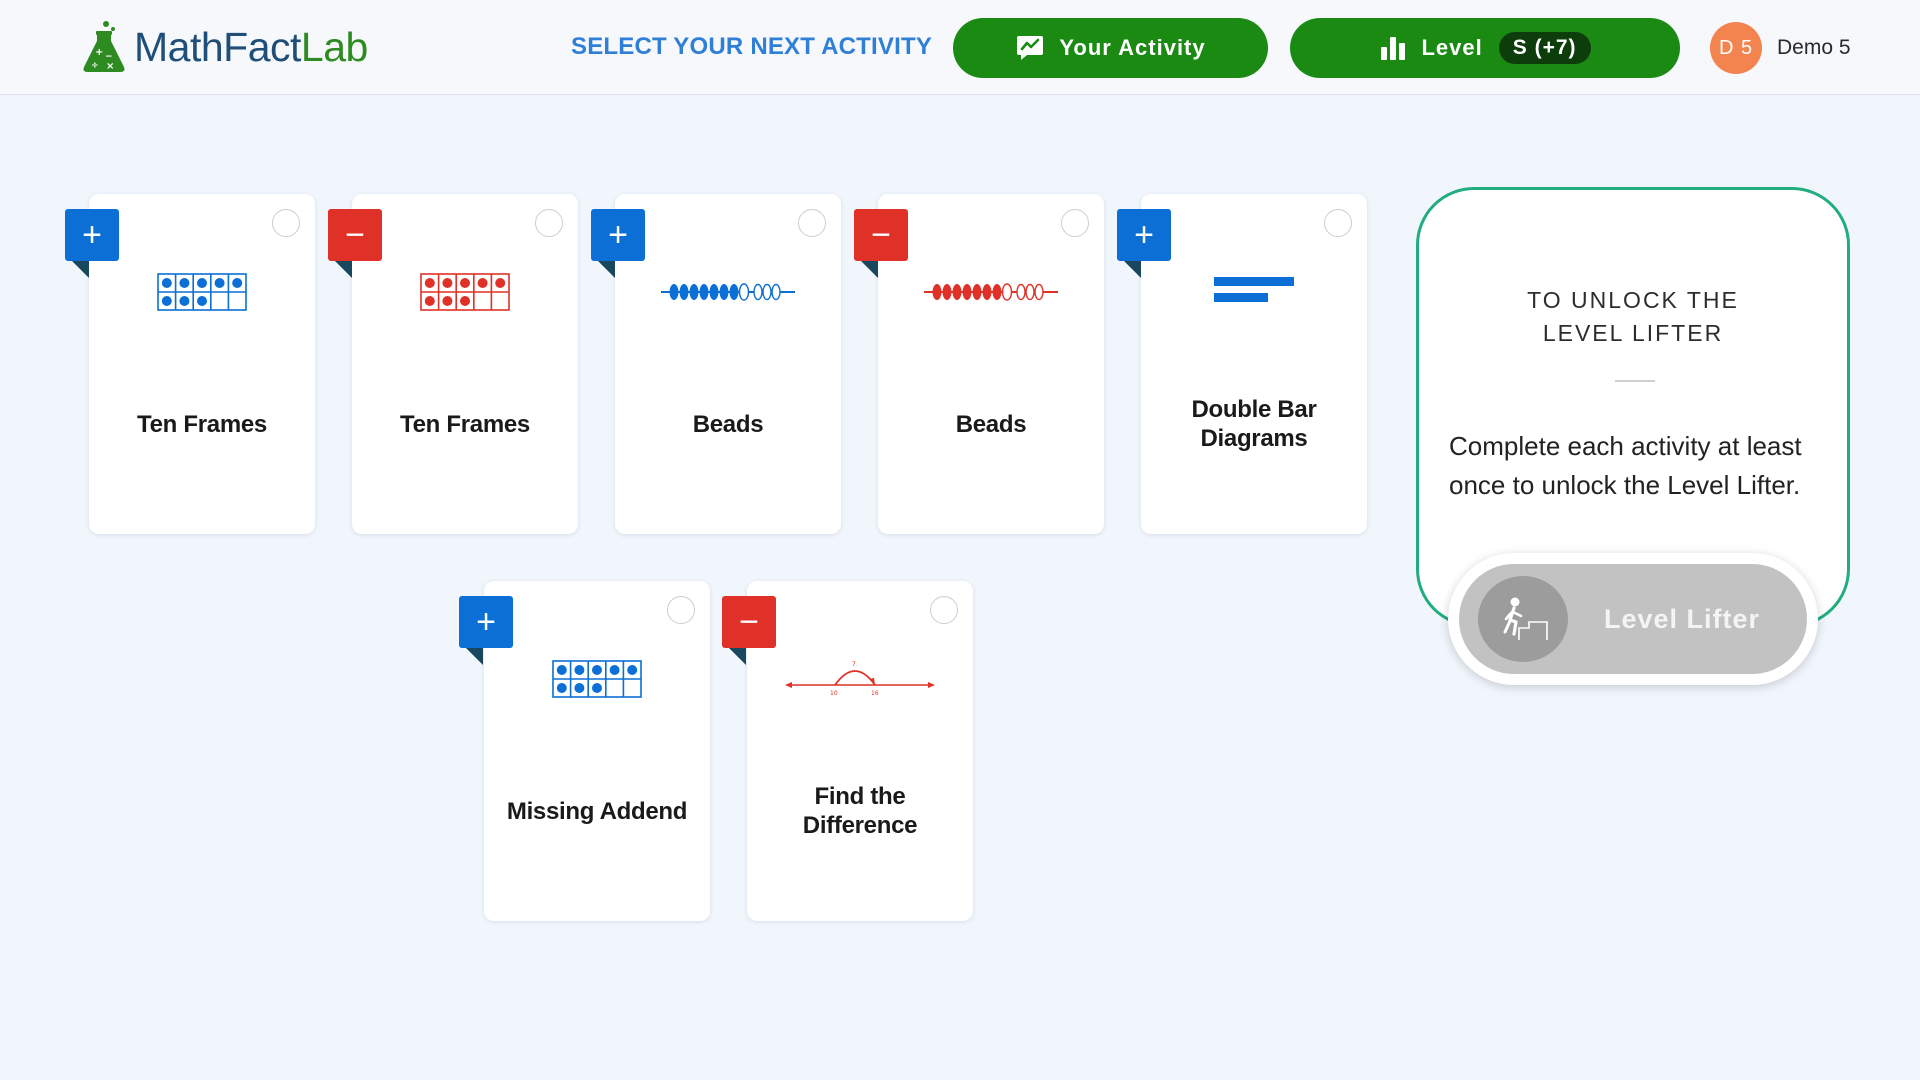 The width and height of the screenshot is (1920, 1080). Describe the element at coordinates (1736, 48) in the screenshot. I see `user-avatar: D 5` at that location.